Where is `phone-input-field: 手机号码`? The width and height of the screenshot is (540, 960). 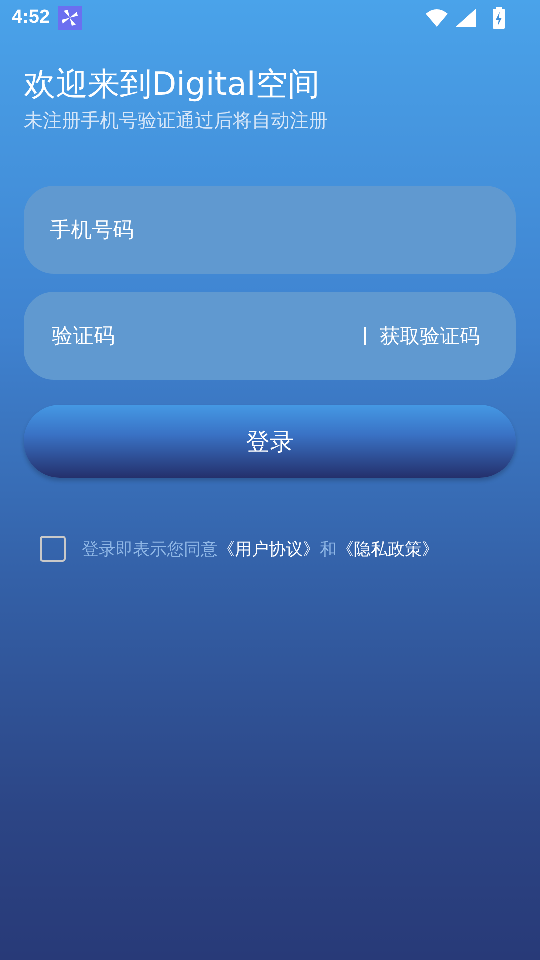
phone-input-field: 手机号码 is located at coordinates (270, 230).